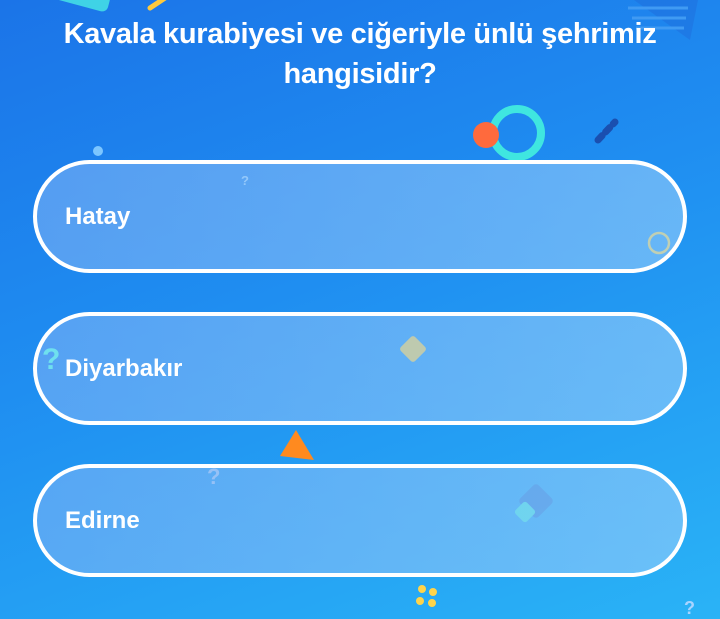 The image size is (720, 619). What do you see at coordinates (486, 135) in the screenshot?
I see `orange-dot-decoration` at bounding box center [486, 135].